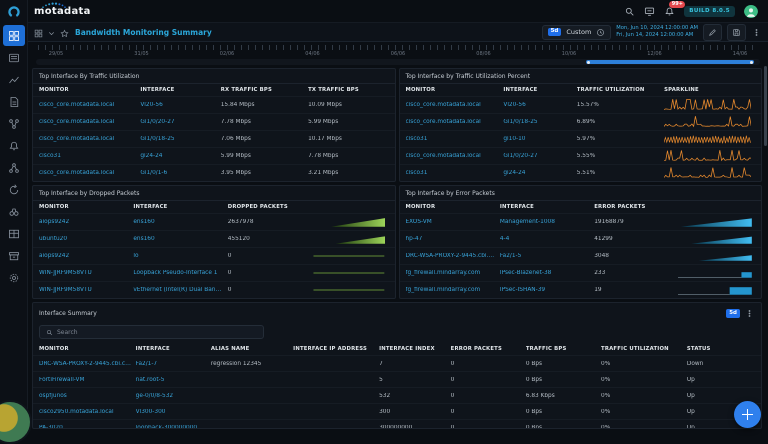  I want to click on interface-link: ge-0/0/8-532, so click(173, 396).